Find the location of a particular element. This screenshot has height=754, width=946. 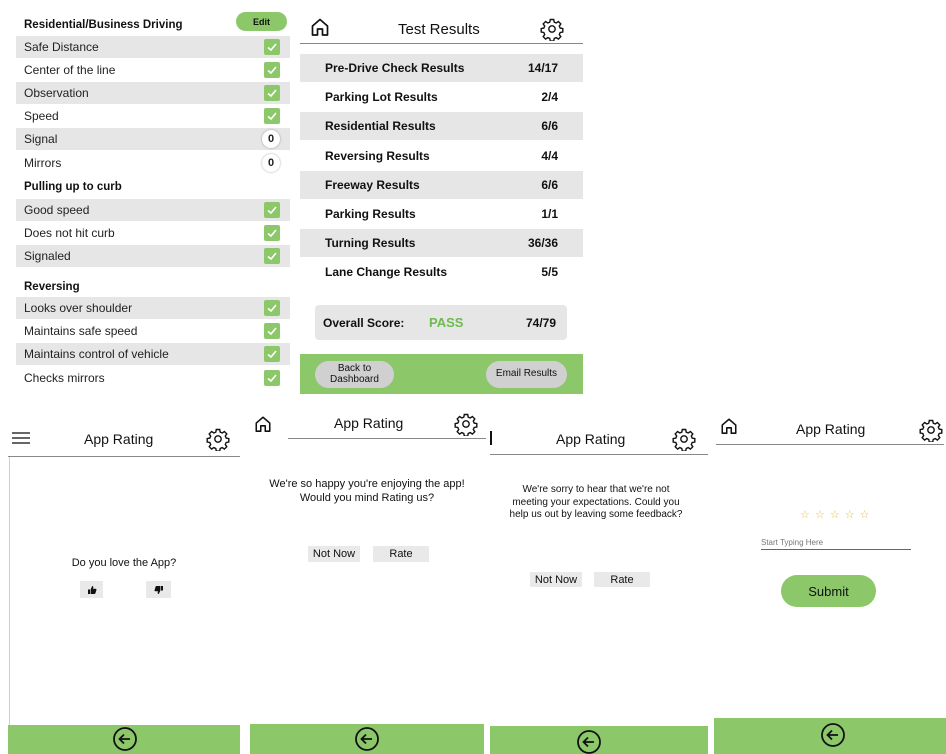

result-row: Residential Results 6/6 is located at coordinates (441, 126).